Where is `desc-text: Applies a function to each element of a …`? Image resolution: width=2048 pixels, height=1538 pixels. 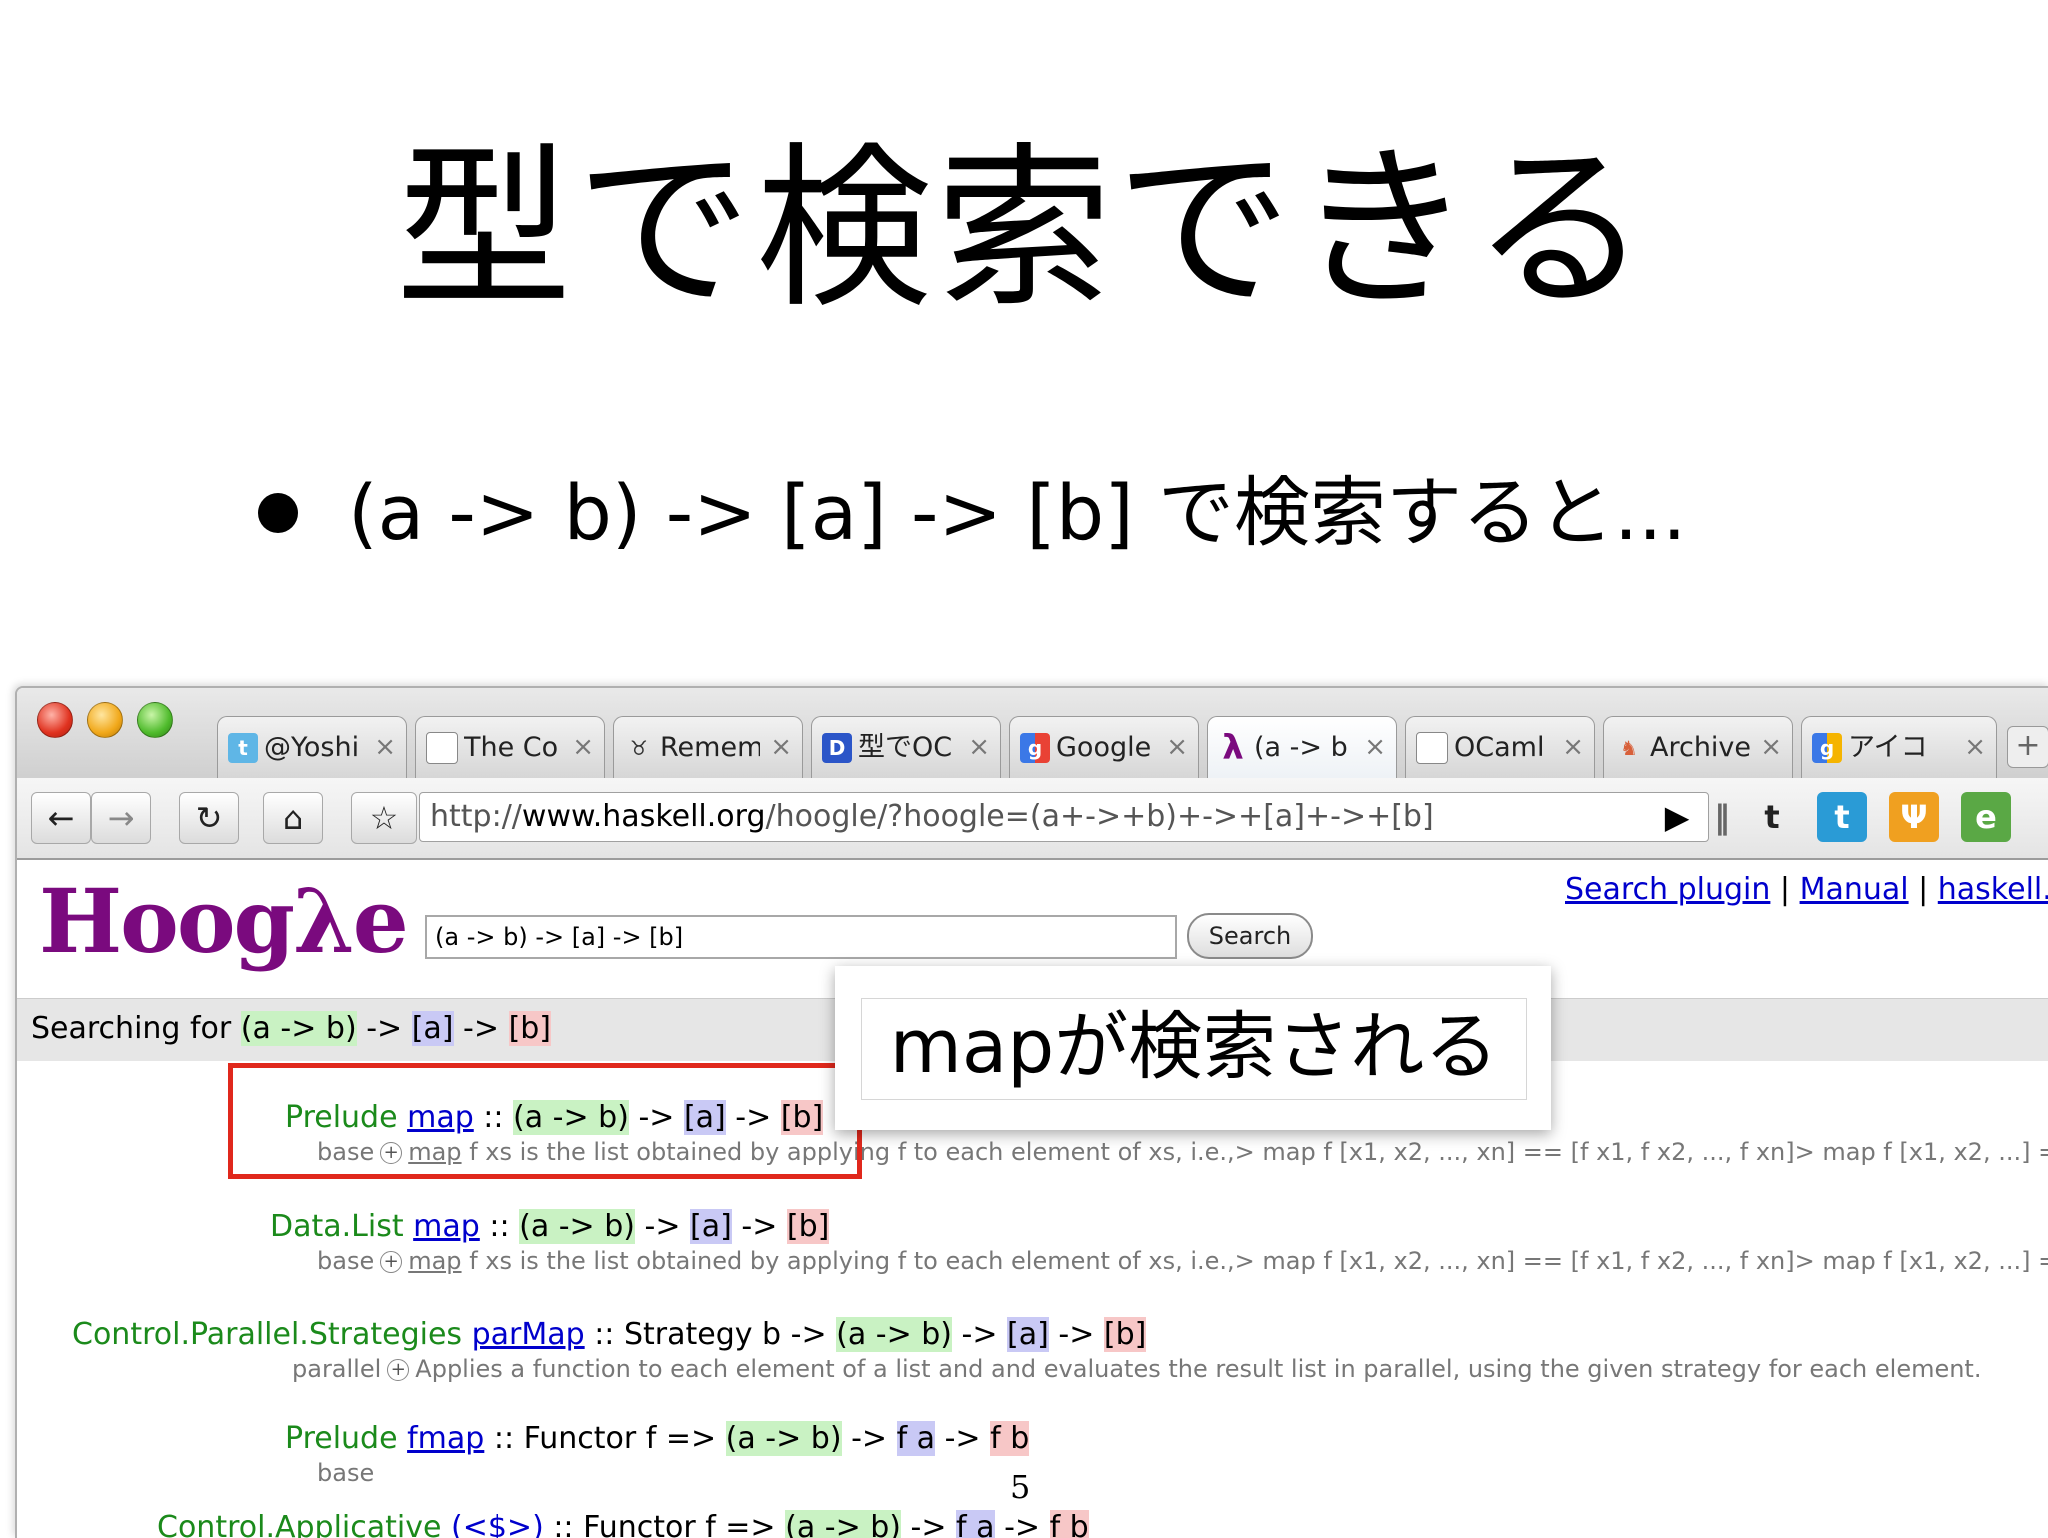
desc-text: Applies a function to each element of a … is located at coordinates (1198, 1369).